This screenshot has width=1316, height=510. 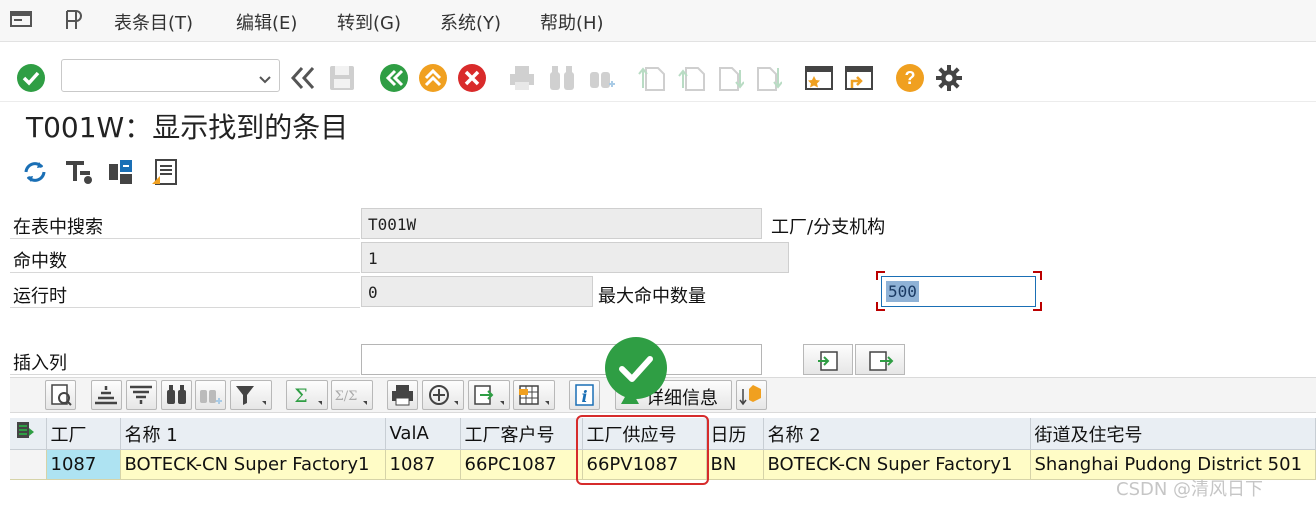 What do you see at coordinates (828, 227) in the screenshot?
I see `search-table-description: 工厂/分支机构` at bounding box center [828, 227].